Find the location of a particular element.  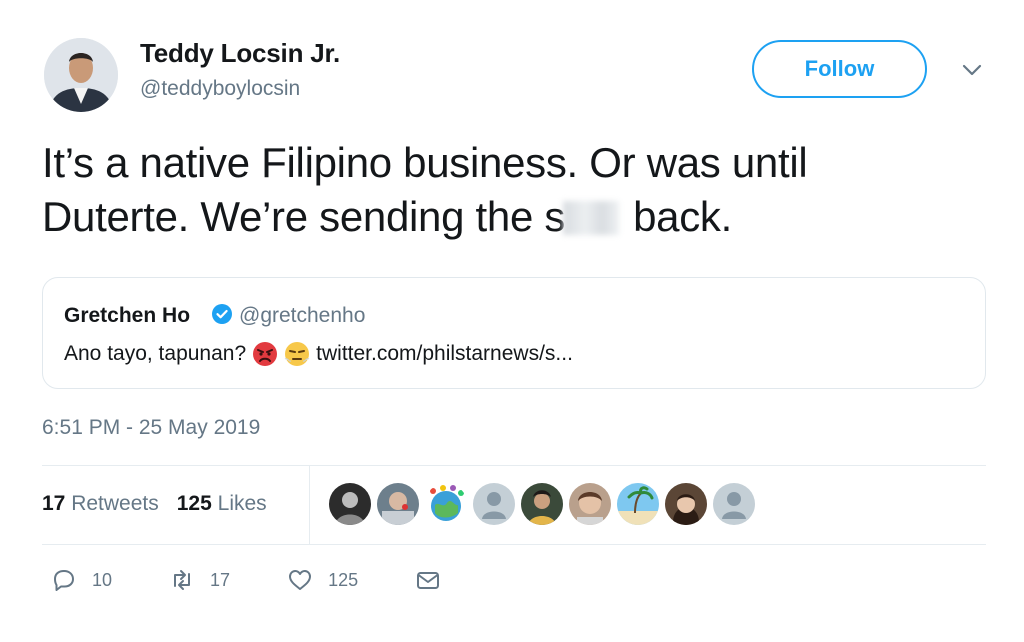

direct-message-action is located at coordinates (428, 580).